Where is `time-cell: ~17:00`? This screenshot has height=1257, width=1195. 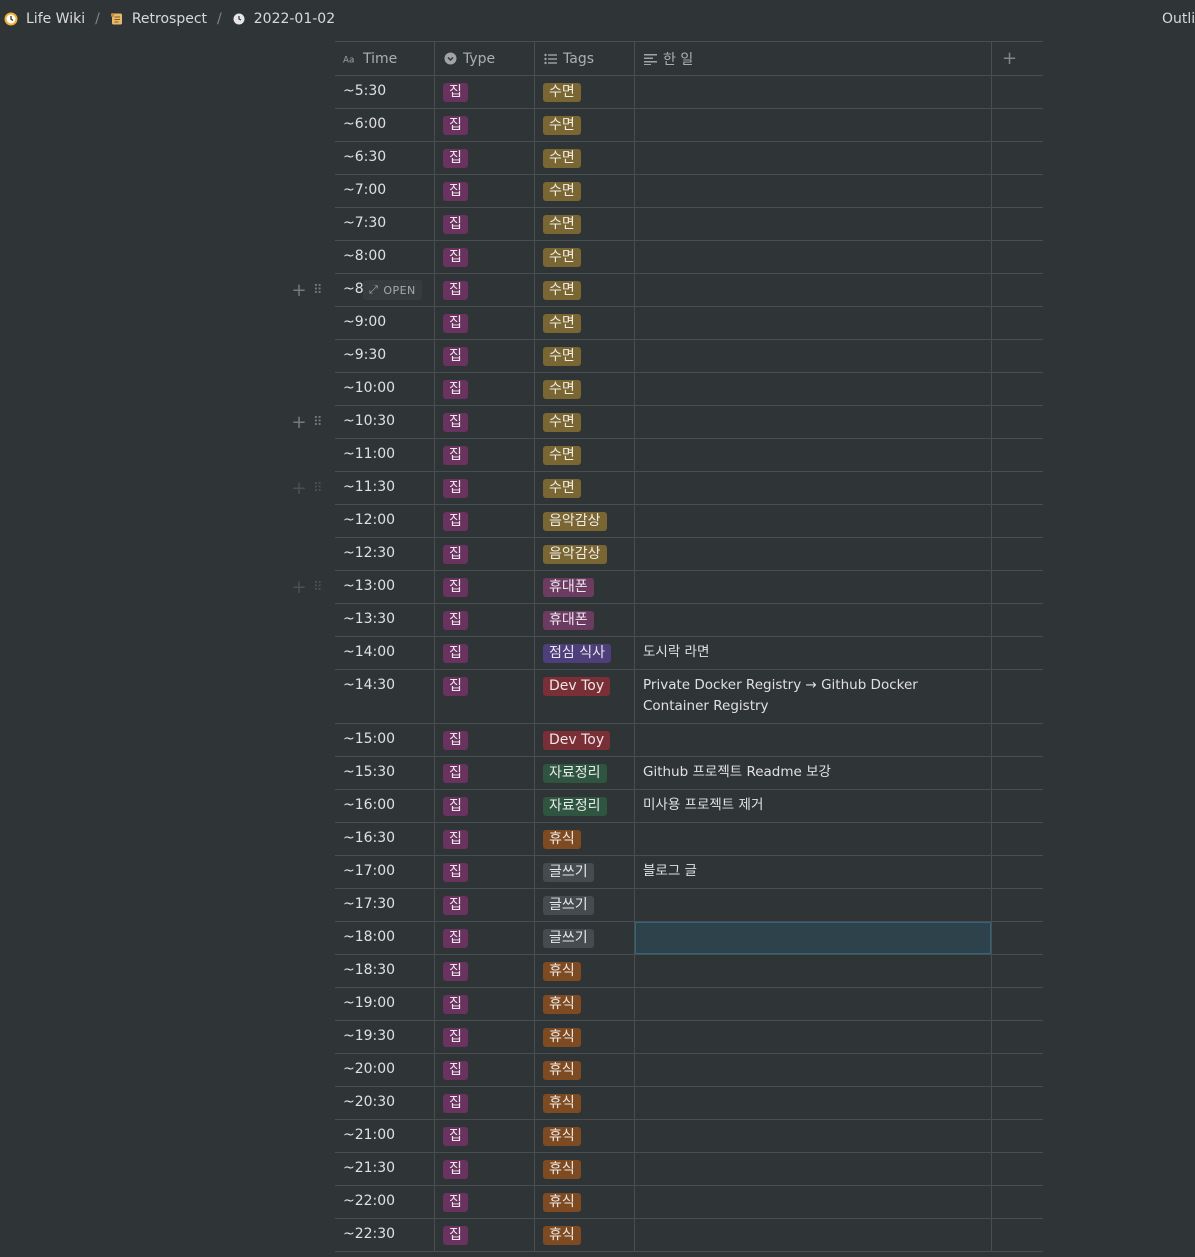
time-cell: ~17:00 is located at coordinates (384, 872).